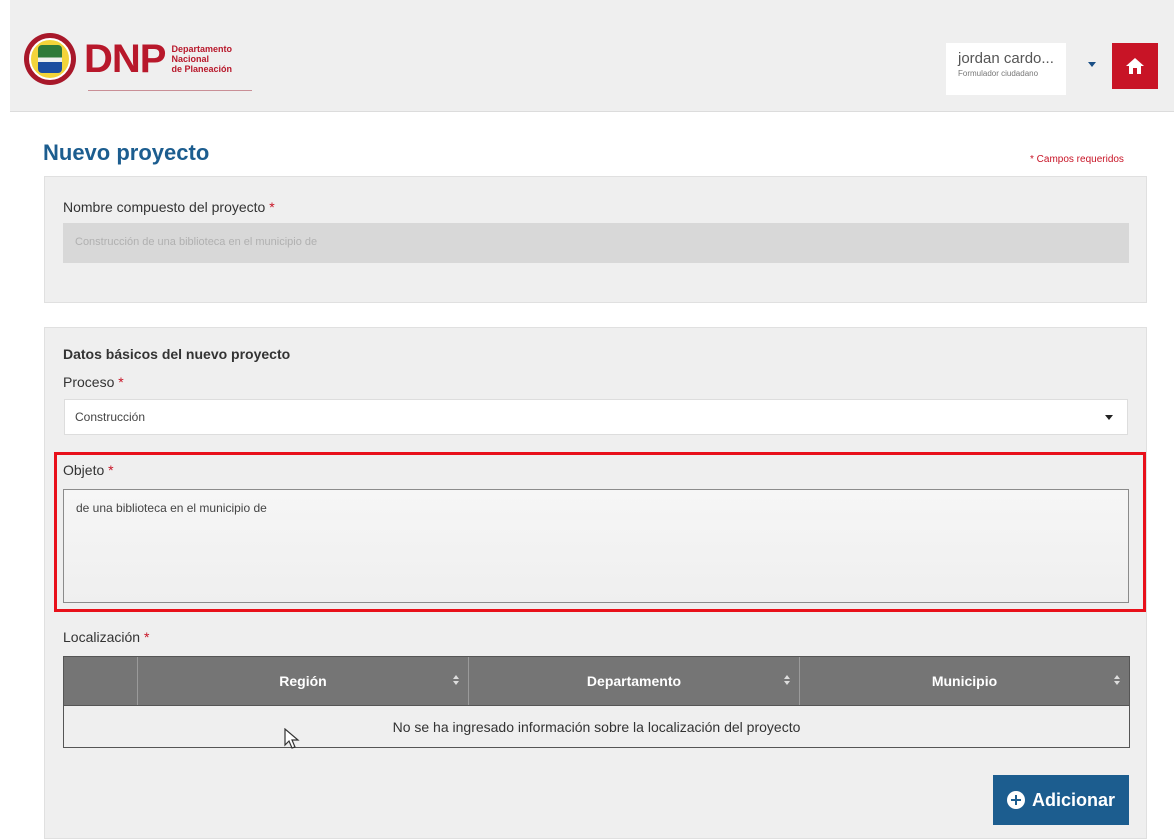  What do you see at coordinates (596, 546) in the screenshot?
I see `object-textarea: de una biblioteca en el municipio de` at bounding box center [596, 546].